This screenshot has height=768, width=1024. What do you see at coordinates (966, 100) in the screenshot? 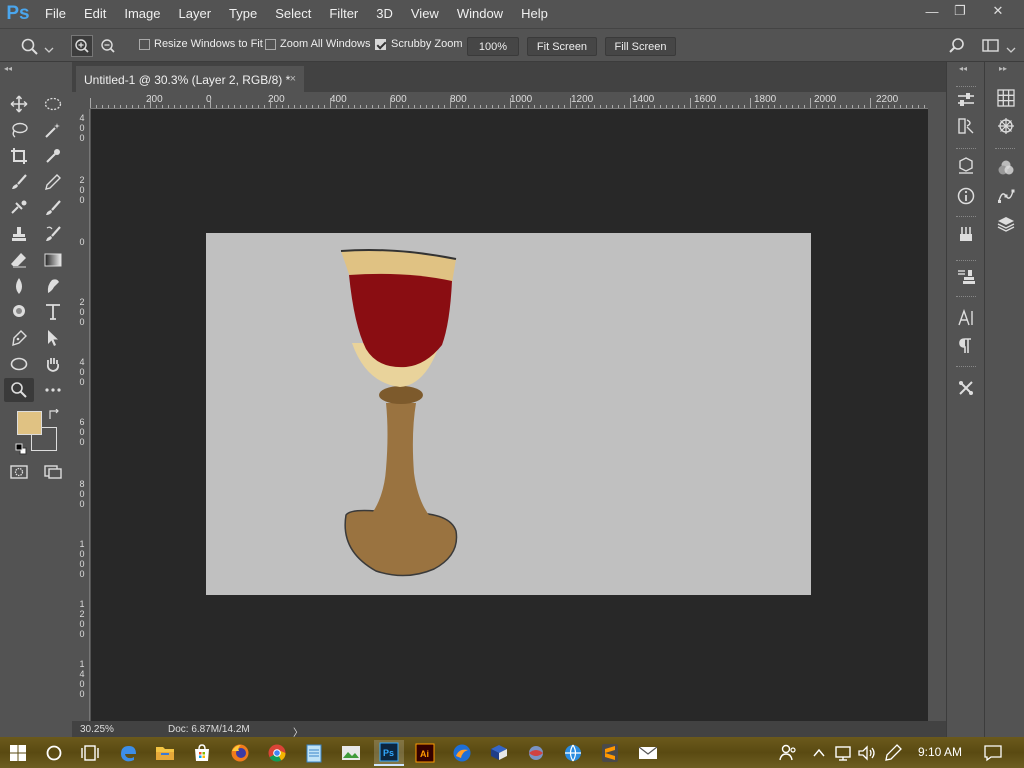
I see `properties-panel-icon` at bounding box center [966, 100].